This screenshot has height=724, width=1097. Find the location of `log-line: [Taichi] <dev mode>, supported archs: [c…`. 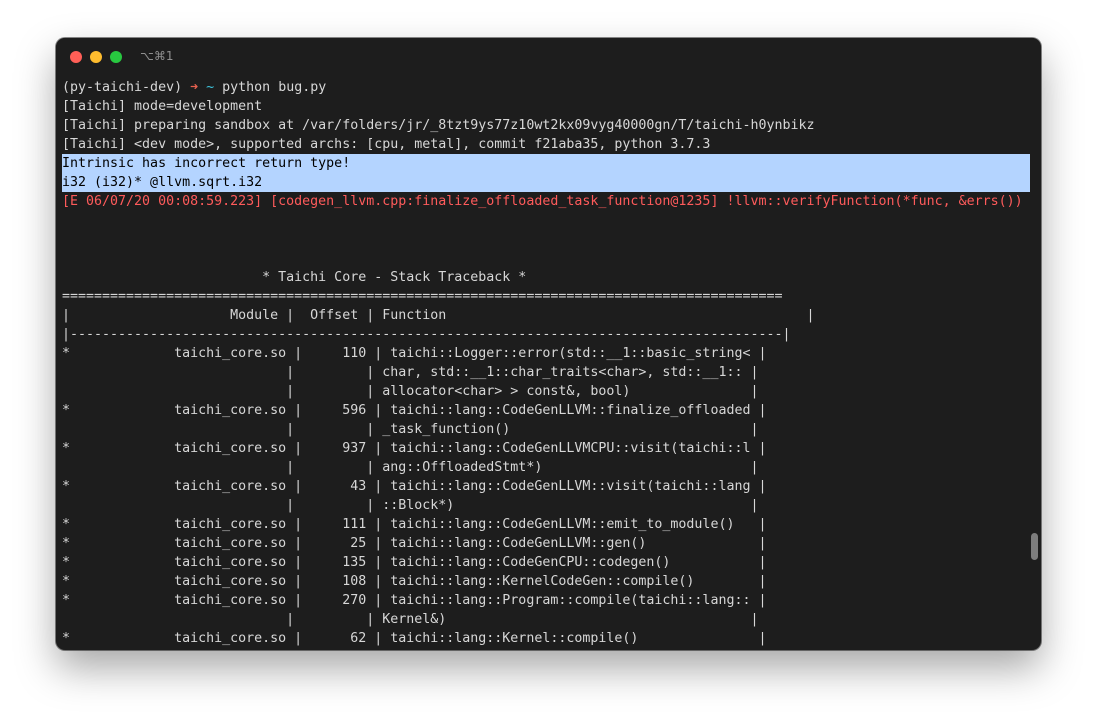

log-line: [Taichi] <dev mode>, supported archs: [c… is located at coordinates (386, 144).